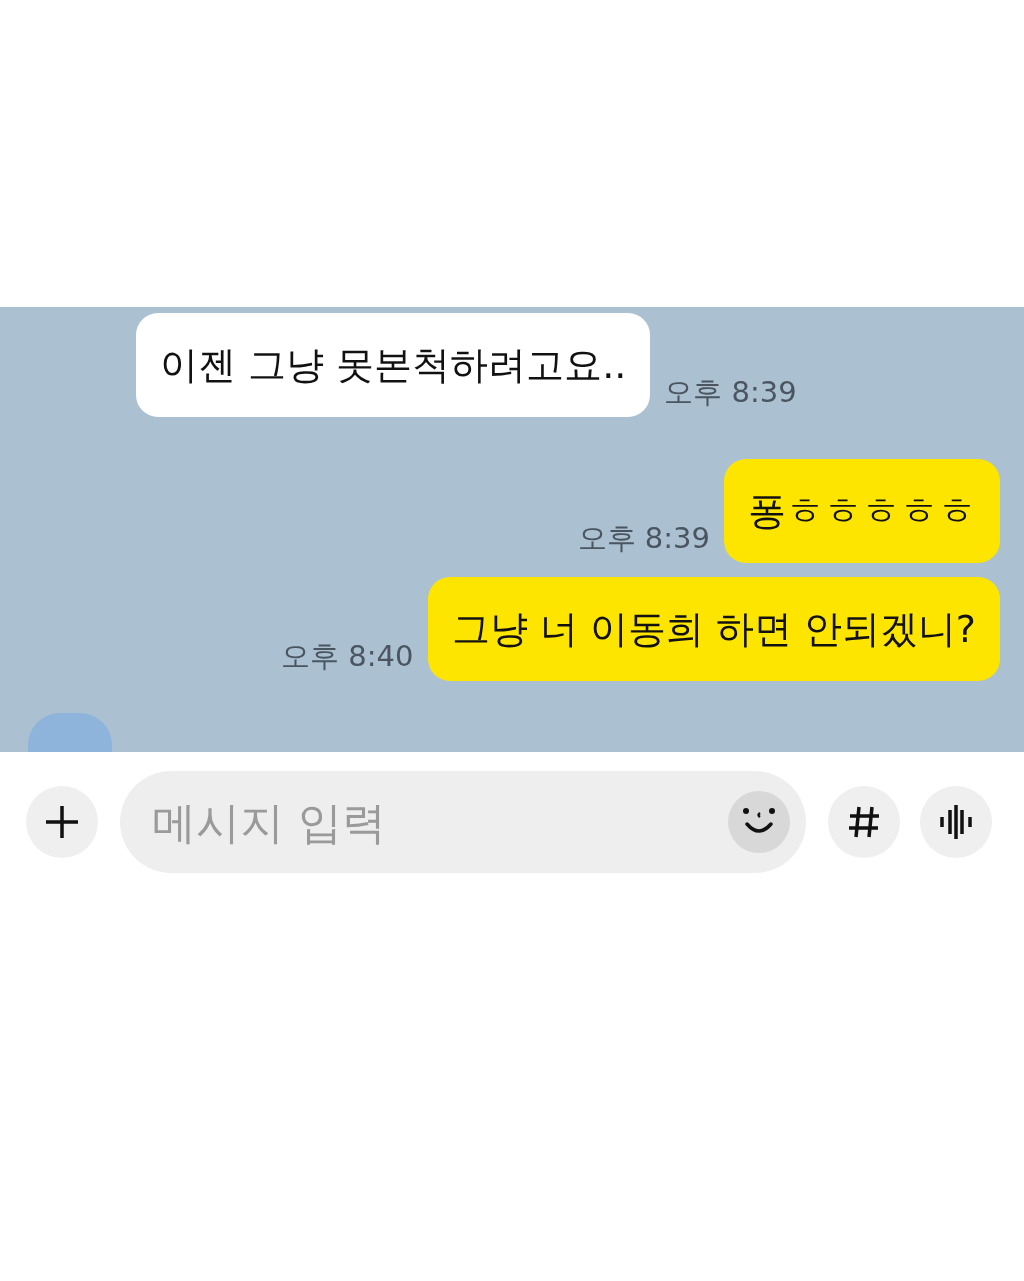 Image resolution: width=1024 pixels, height=1281 pixels. I want to click on message-field: 메시지 입력, so click(463, 822).